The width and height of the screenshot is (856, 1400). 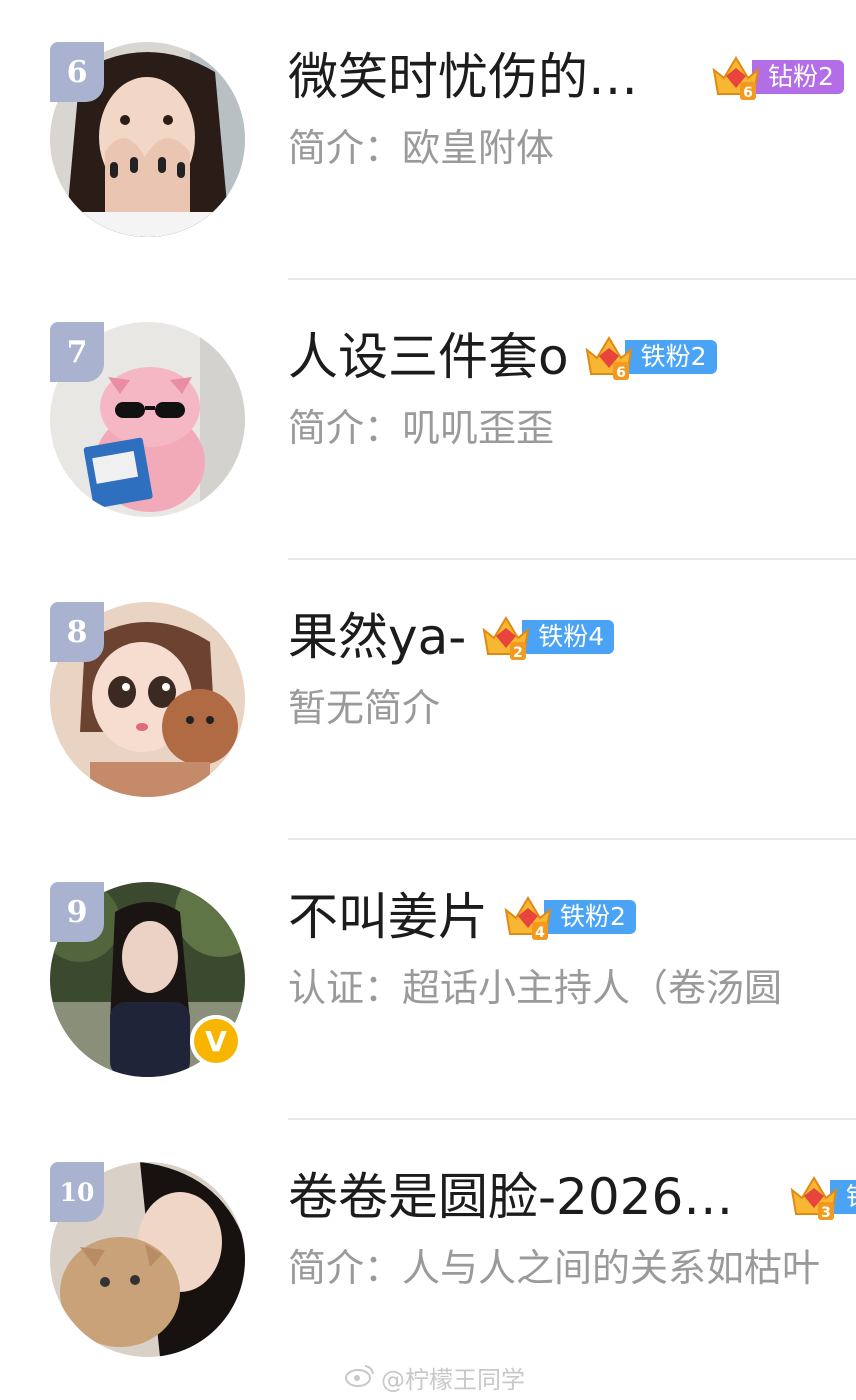 I want to click on user-name: 不叫姜片, so click(x=388, y=917).